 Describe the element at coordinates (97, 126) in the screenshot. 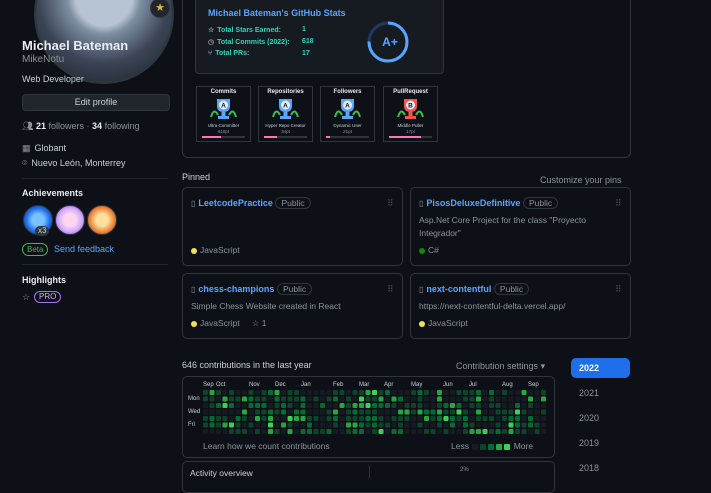

I see `following-count: 34` at that location.